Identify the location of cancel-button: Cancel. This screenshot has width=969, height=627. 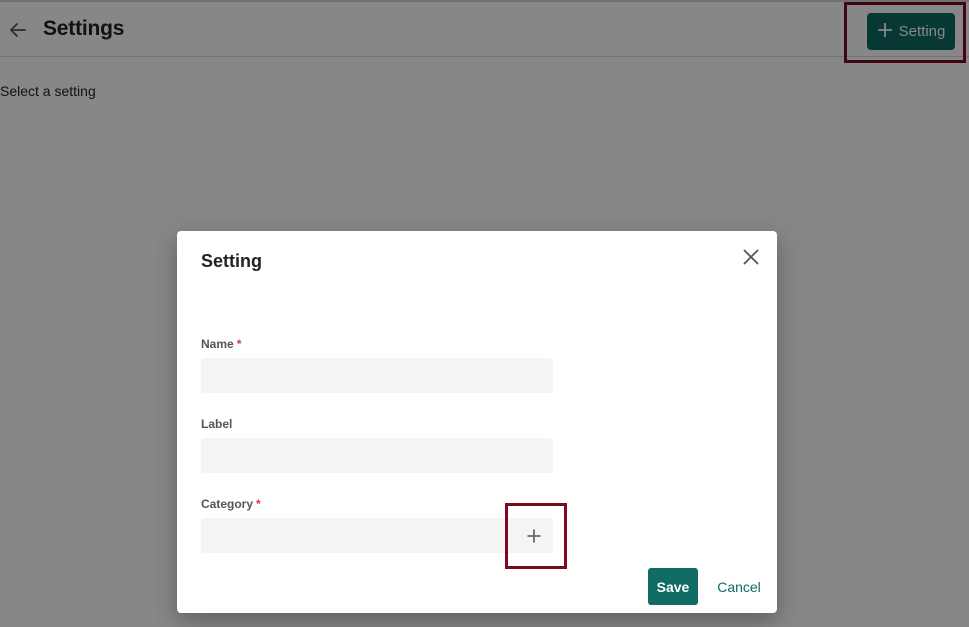
(739, 586).